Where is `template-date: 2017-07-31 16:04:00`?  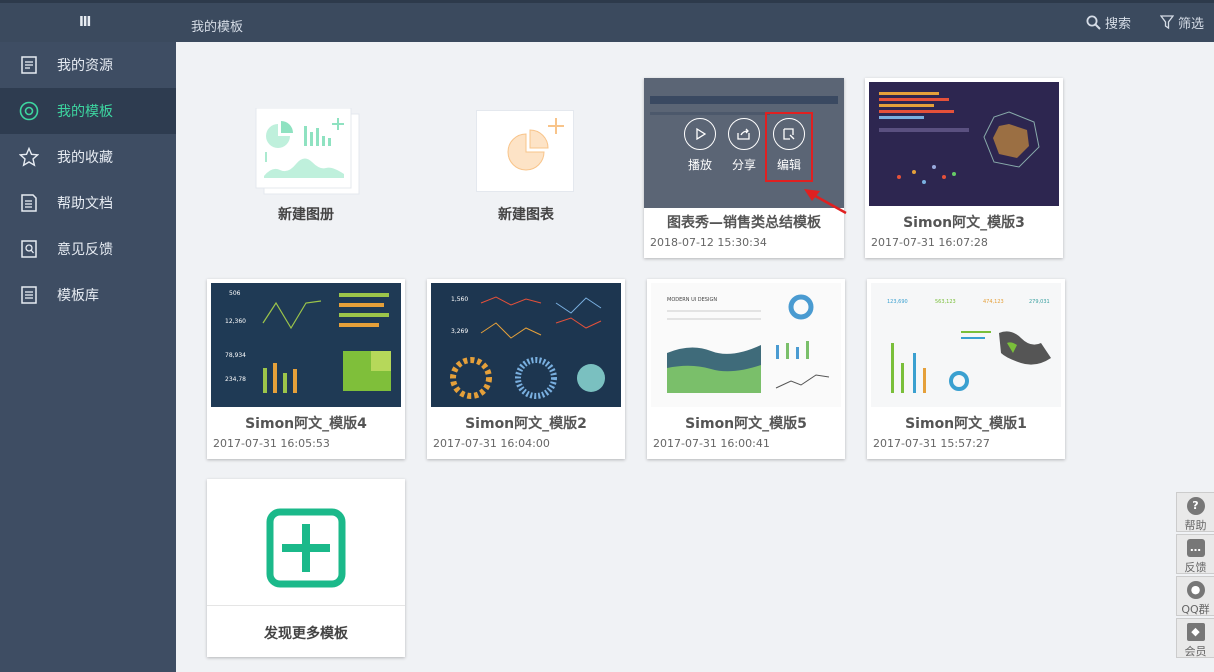 template-date: 2017-07-31 16:04:00 is located at coordinates (491, 443).